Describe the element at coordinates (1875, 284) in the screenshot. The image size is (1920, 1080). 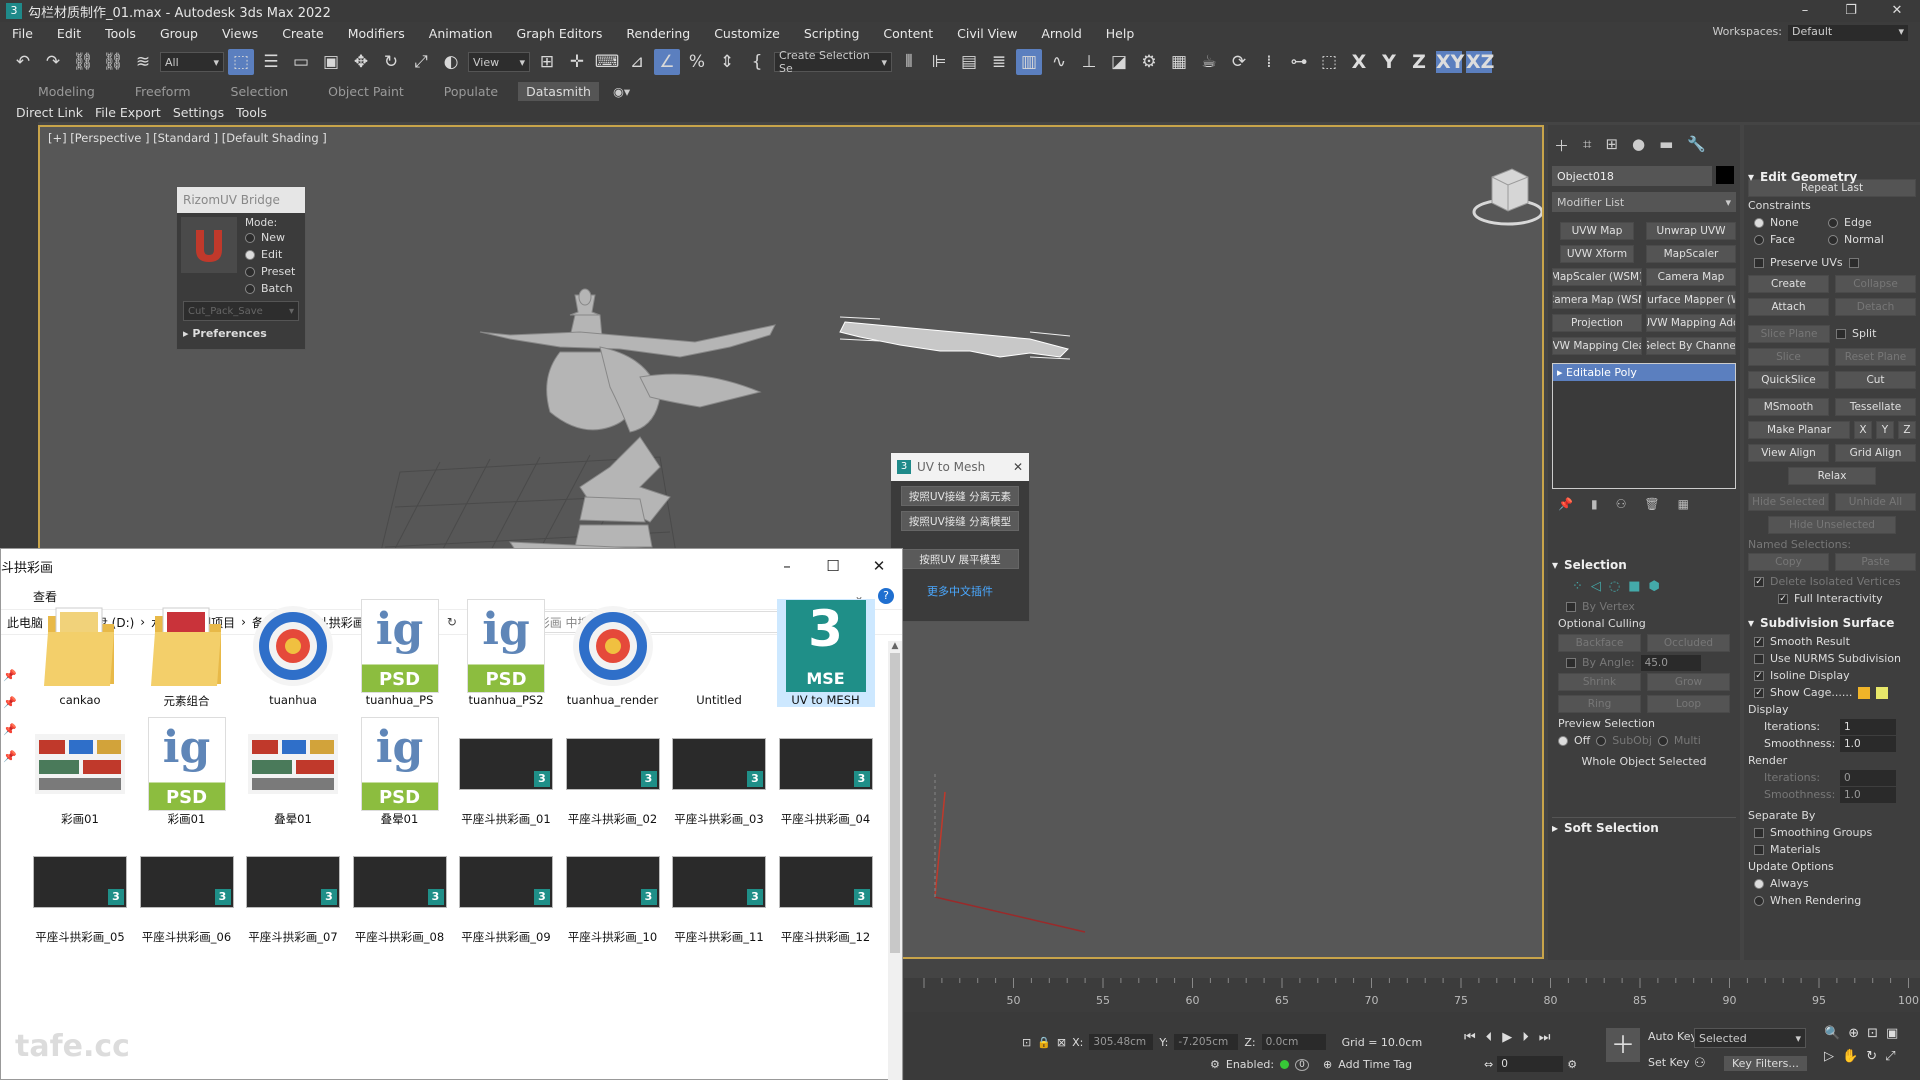
I see `collapse-button: Collapse` at that location.